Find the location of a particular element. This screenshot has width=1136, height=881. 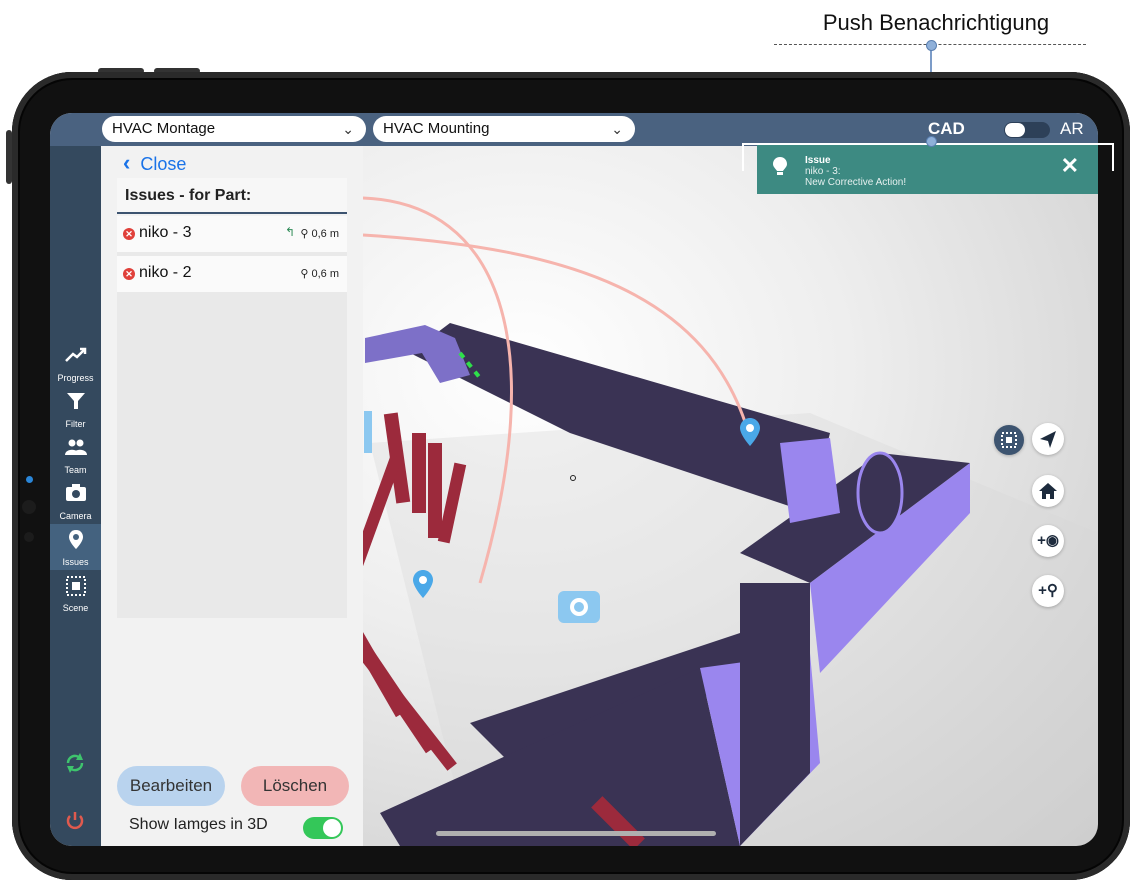

issue-row: ✕ niko - 2 ⚲ 0,6 m is located at coordinates (232, 274).